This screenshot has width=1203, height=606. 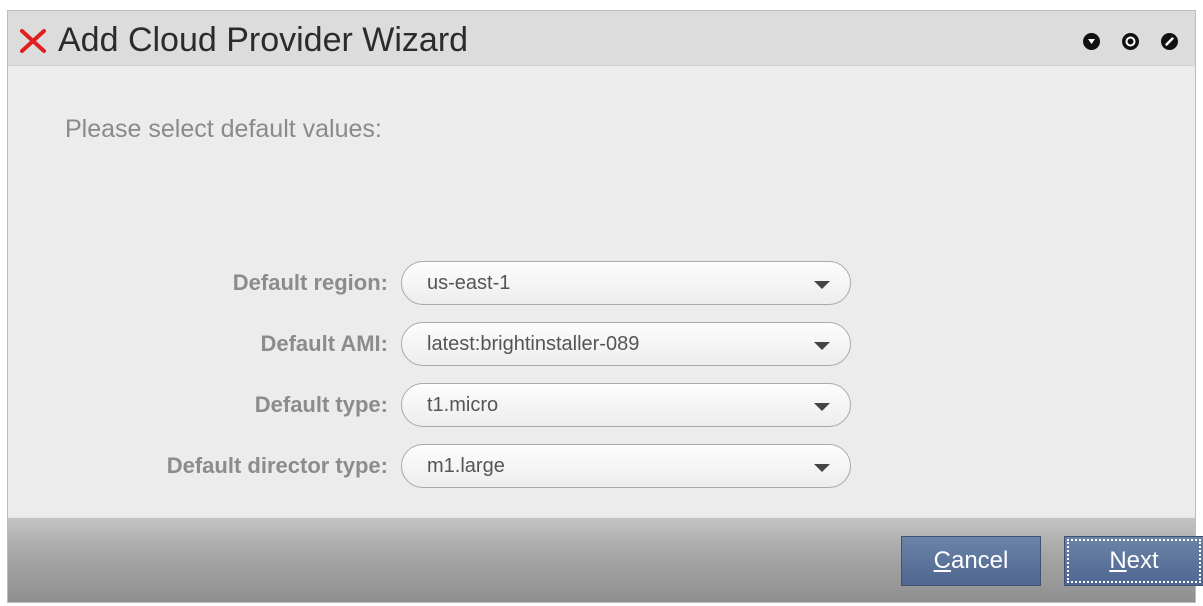 What do you see at coordinates (626, 405) in the screenshot?
I see `type-dropdown: t1.micro` at bounding box center [626, 405].